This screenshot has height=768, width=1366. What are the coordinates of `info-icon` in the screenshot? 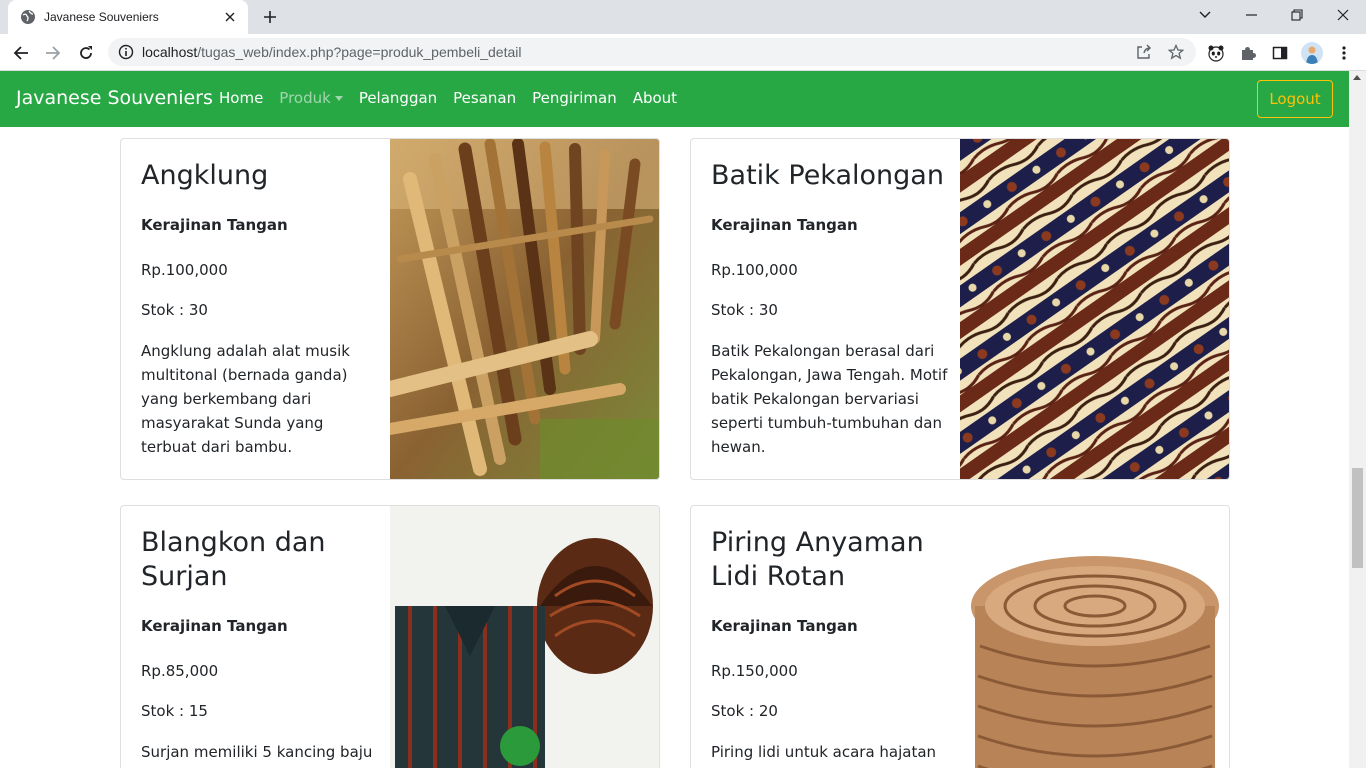 It's located at (126, 52).